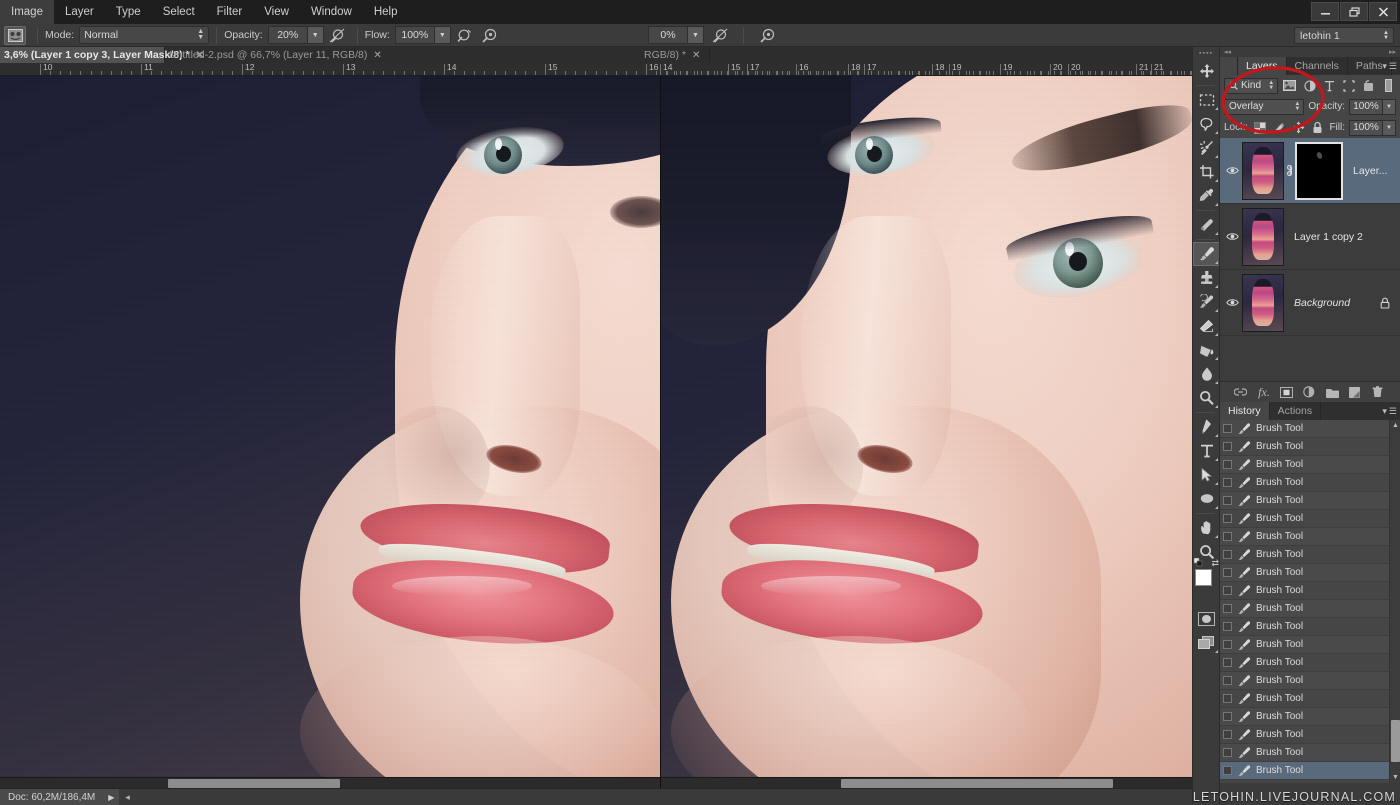  What do you see at coordinates (287, 35) in the screenshot?
I see `opacity-value: 20%` at bounding box center [287, 35].